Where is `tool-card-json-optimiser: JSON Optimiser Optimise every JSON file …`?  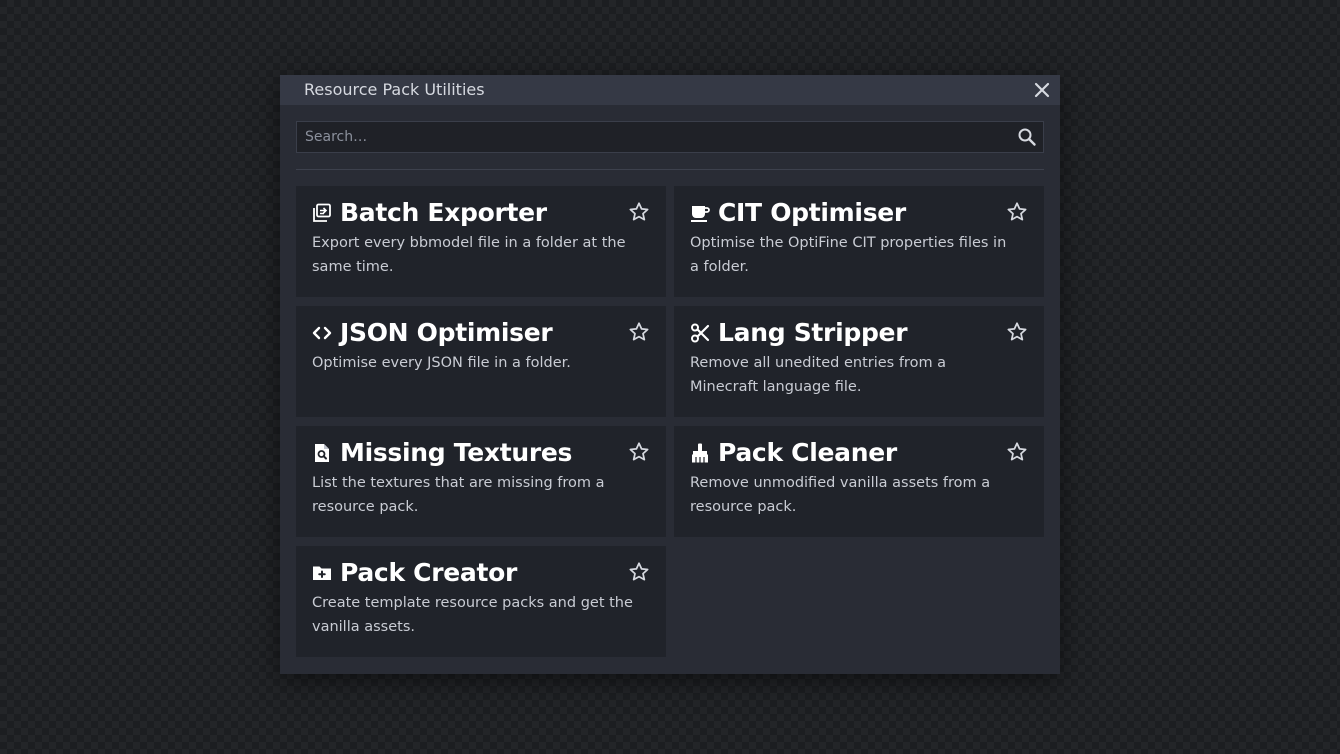
tool-card-json-optimiser: JSON Optimiser Optimise every JSON file … is located at coordinates (481, 361).